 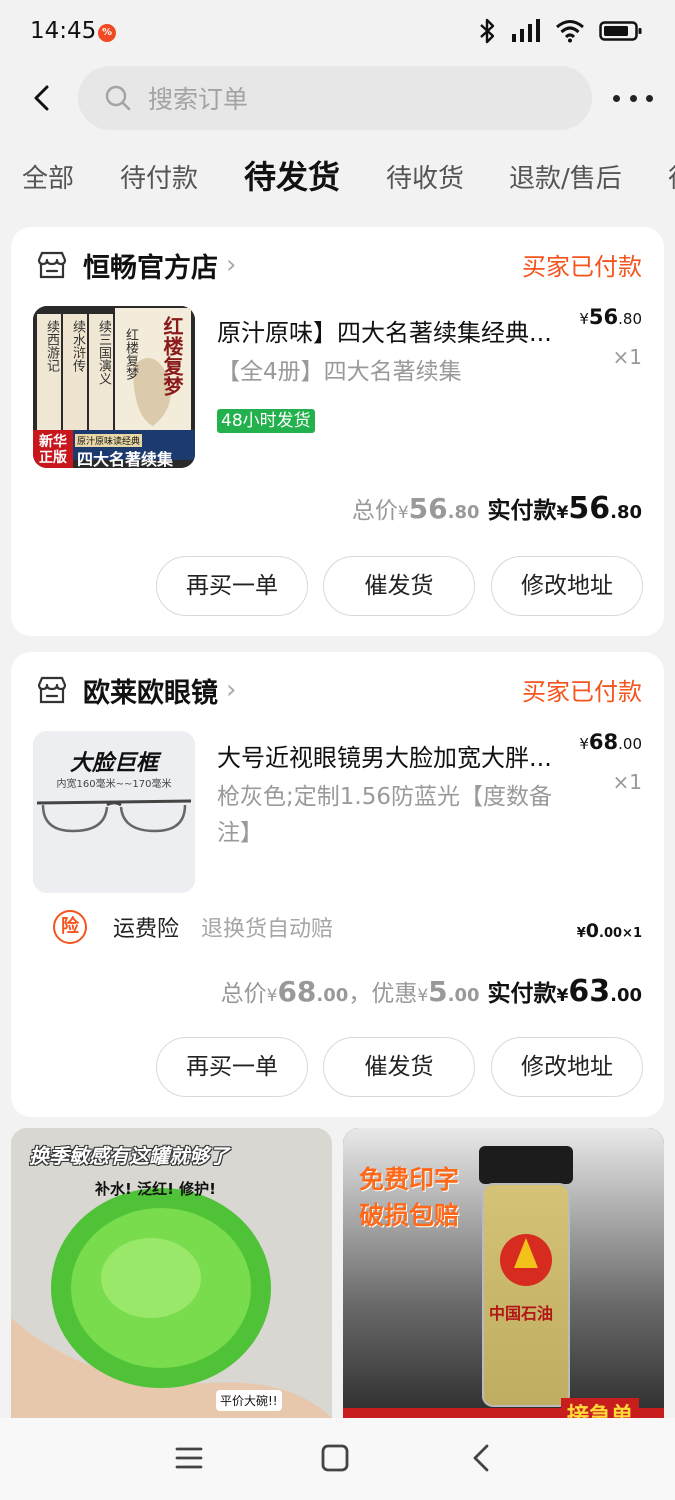 What do you see at coordinates (600, 1408) in the screenshot?
I see `recommendation-corner-tag: 接急单` at bounding box center [600, 1408].